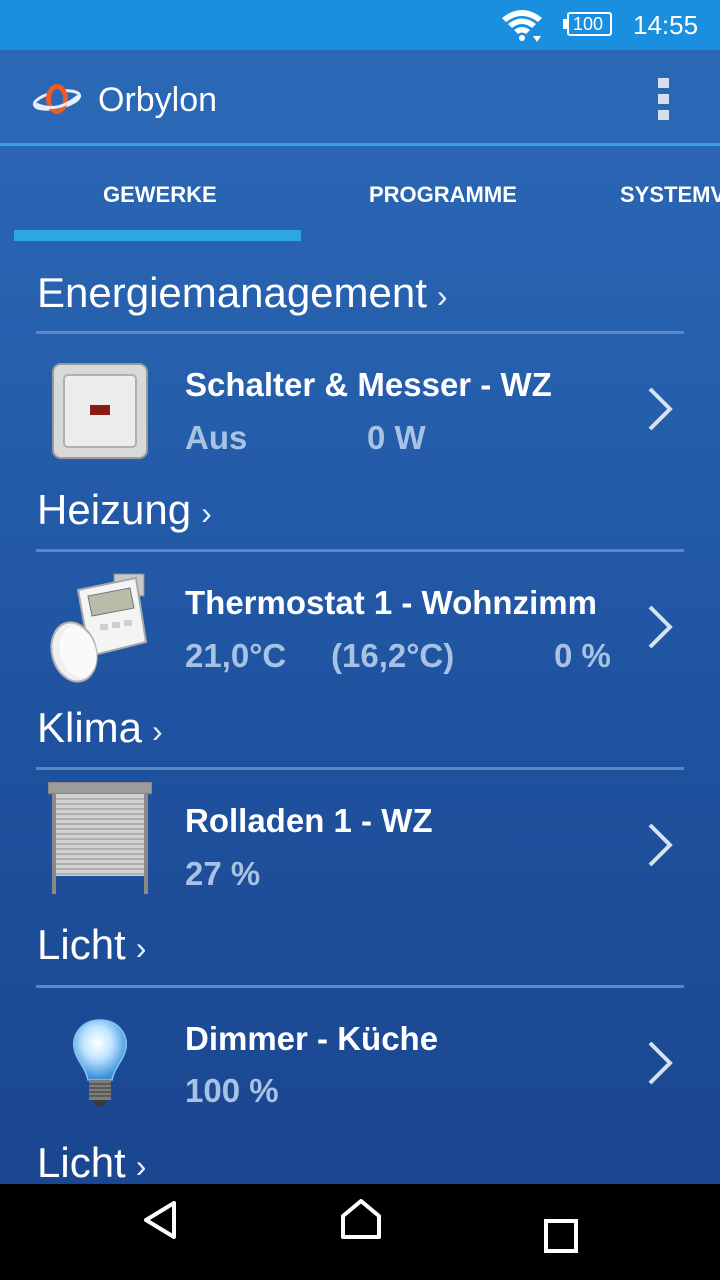 The height and width of the screenshot is (1280, 720). Describe the element at coordinates (666, 25) in the screenshot. I see `status-time: 14:55` at that location.